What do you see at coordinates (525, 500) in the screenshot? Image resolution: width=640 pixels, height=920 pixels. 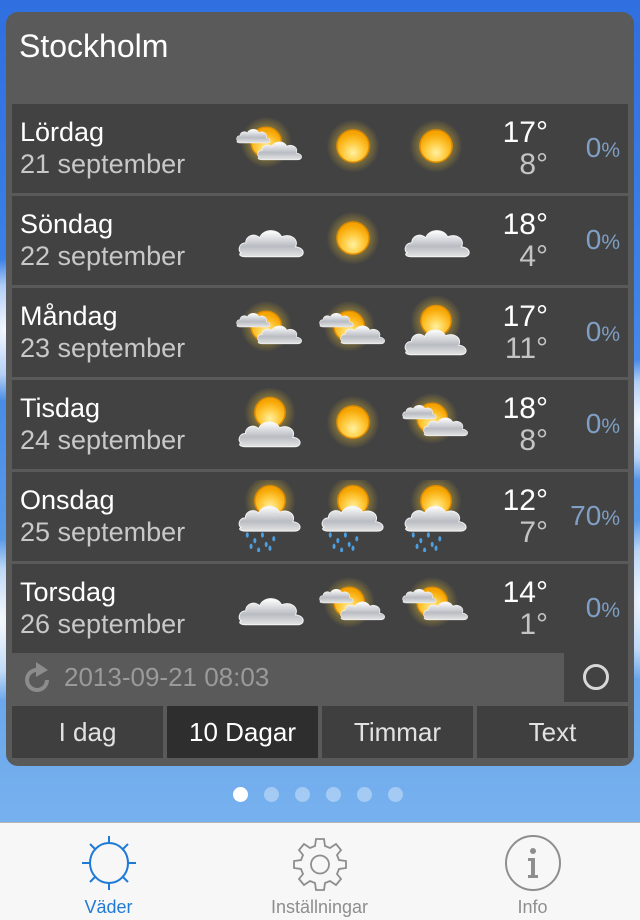 I see `temp-high: 12°` at bounding box center [525, 500].